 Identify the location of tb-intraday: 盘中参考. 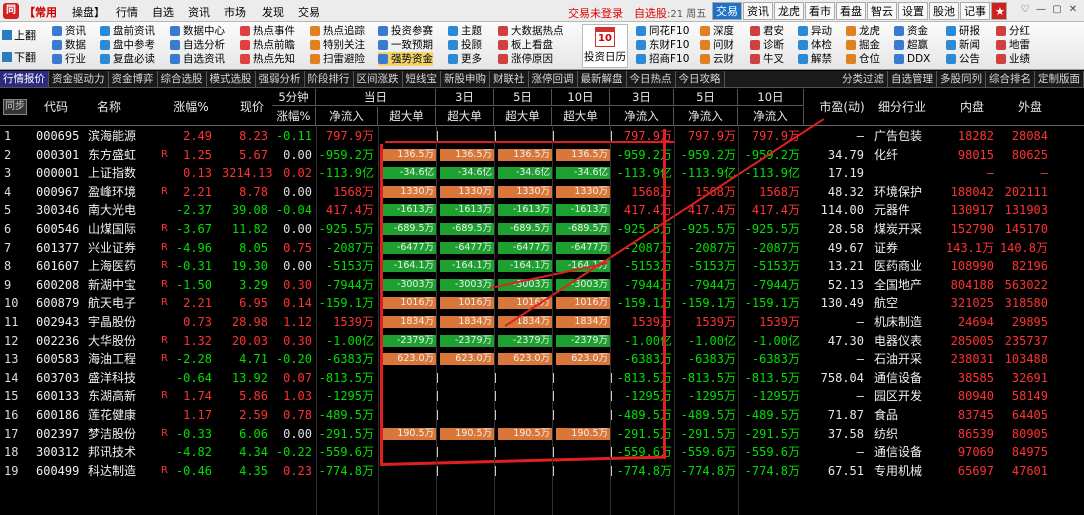
(127, 45).